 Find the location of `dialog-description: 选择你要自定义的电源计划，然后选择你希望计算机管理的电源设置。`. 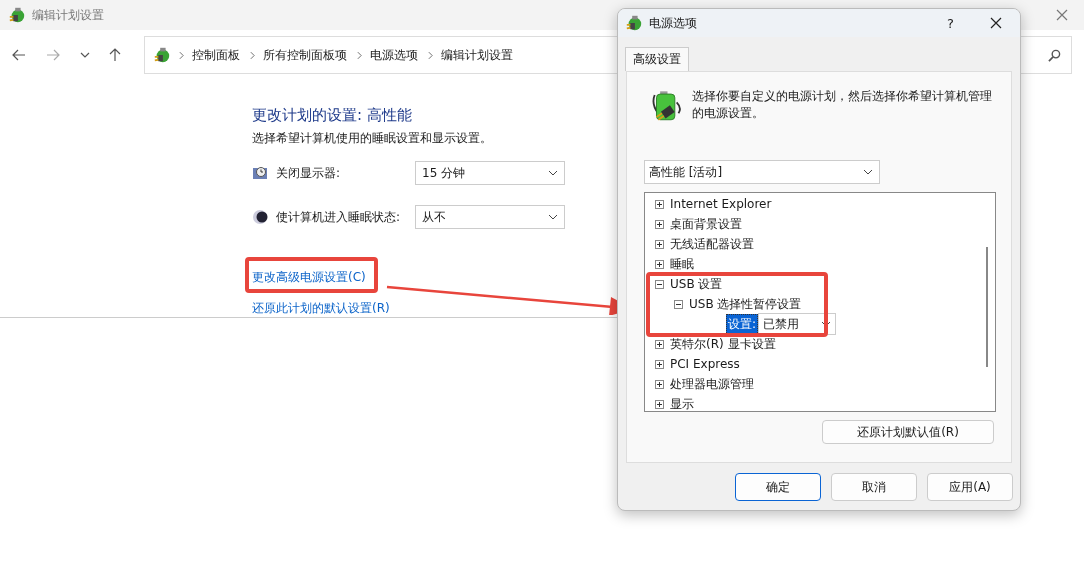

dialog-description: 选择你要自定义的电源计划，然后选择你希望计算机管理的电源设置。 is located at coordinates (843, 105).